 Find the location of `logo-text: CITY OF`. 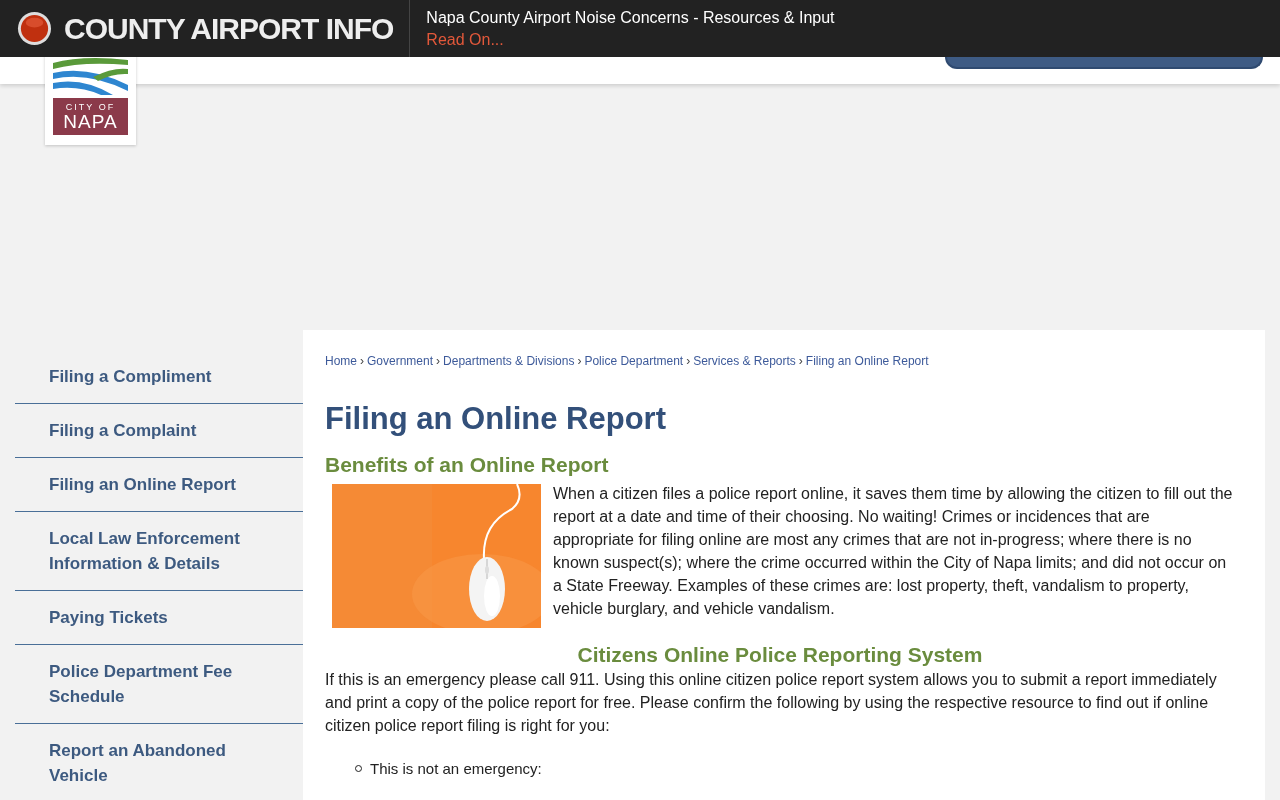

logo-text: CITY OF is located at coordinates (90, 107).